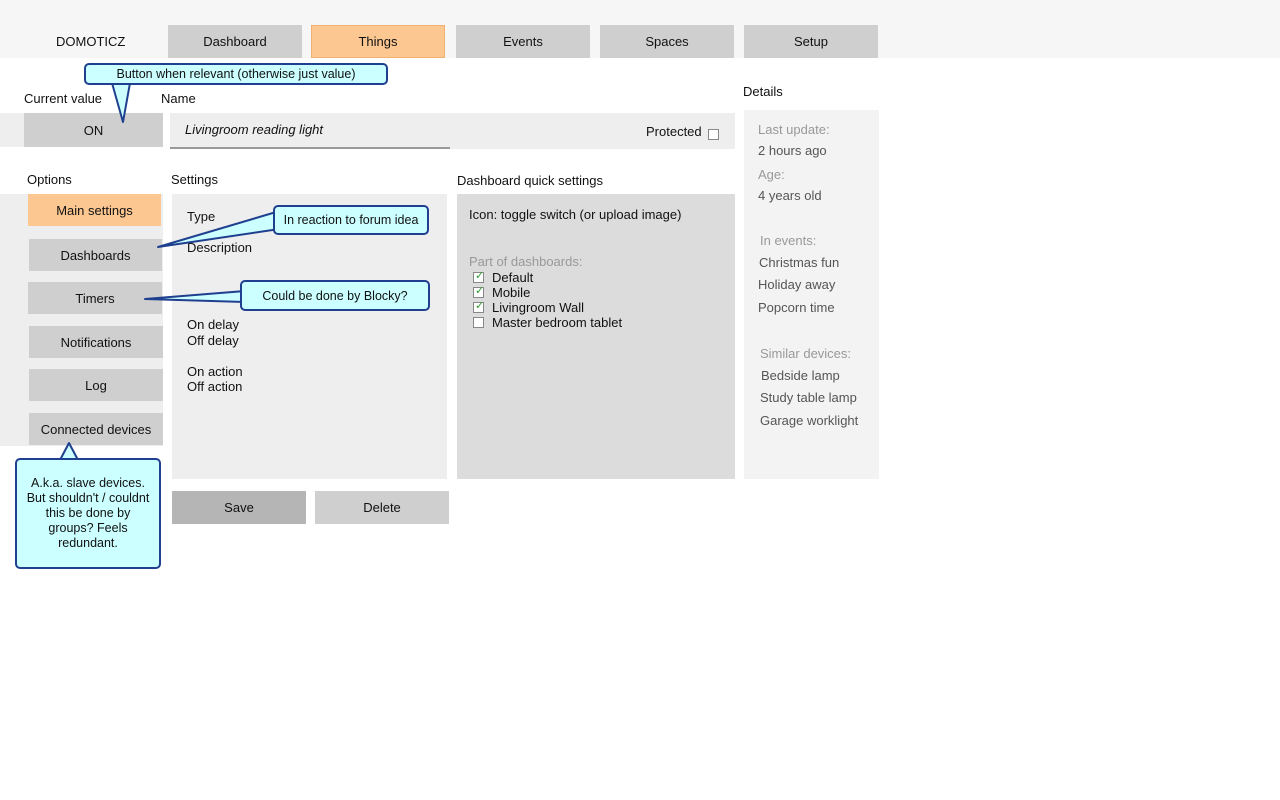  What do you see at coordinates (796, 307) in the screenshot?
I see `event-link: Popcorn time` at bounding box center [796, 307].